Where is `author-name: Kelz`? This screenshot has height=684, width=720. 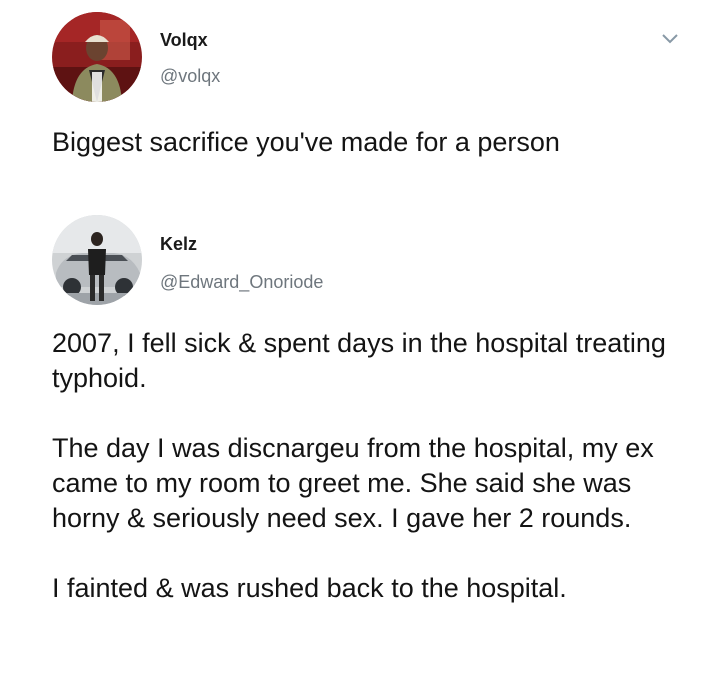
author-name: Kelz is located at coordinates (178, 244).